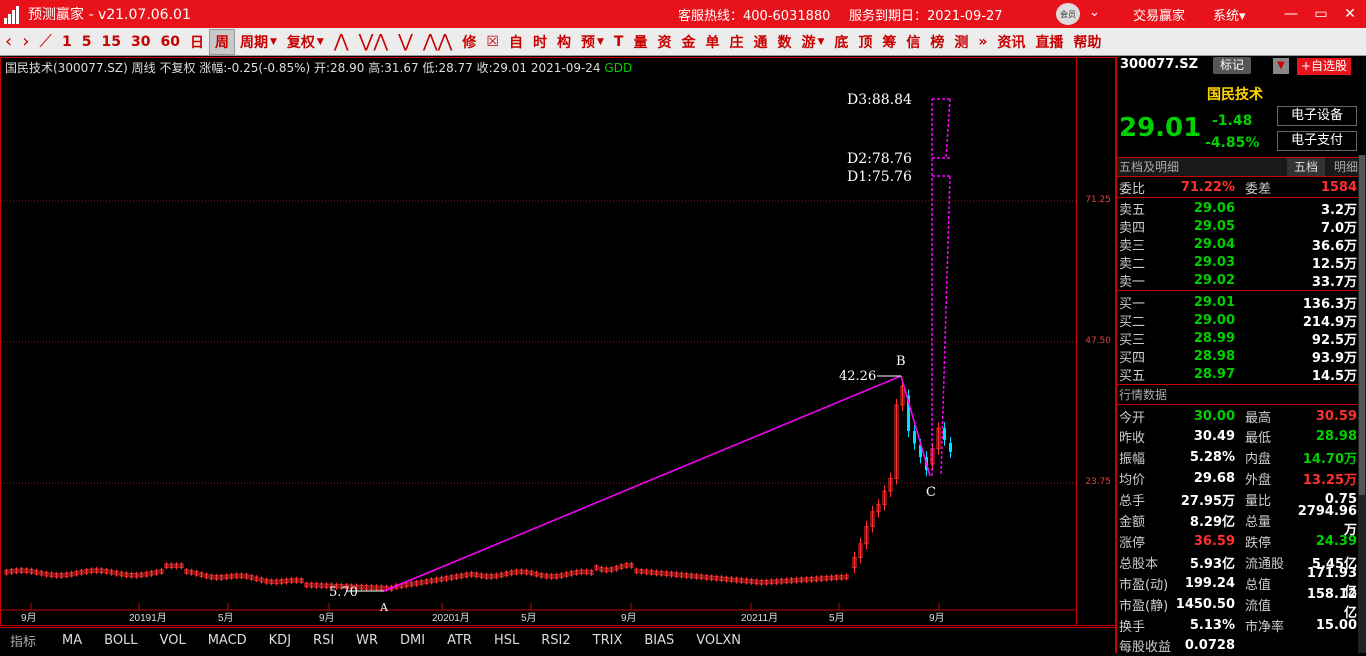  Describe the element at coordinates (1214, 357) in the screenshot. I see `level-price: 28.98` at that location.